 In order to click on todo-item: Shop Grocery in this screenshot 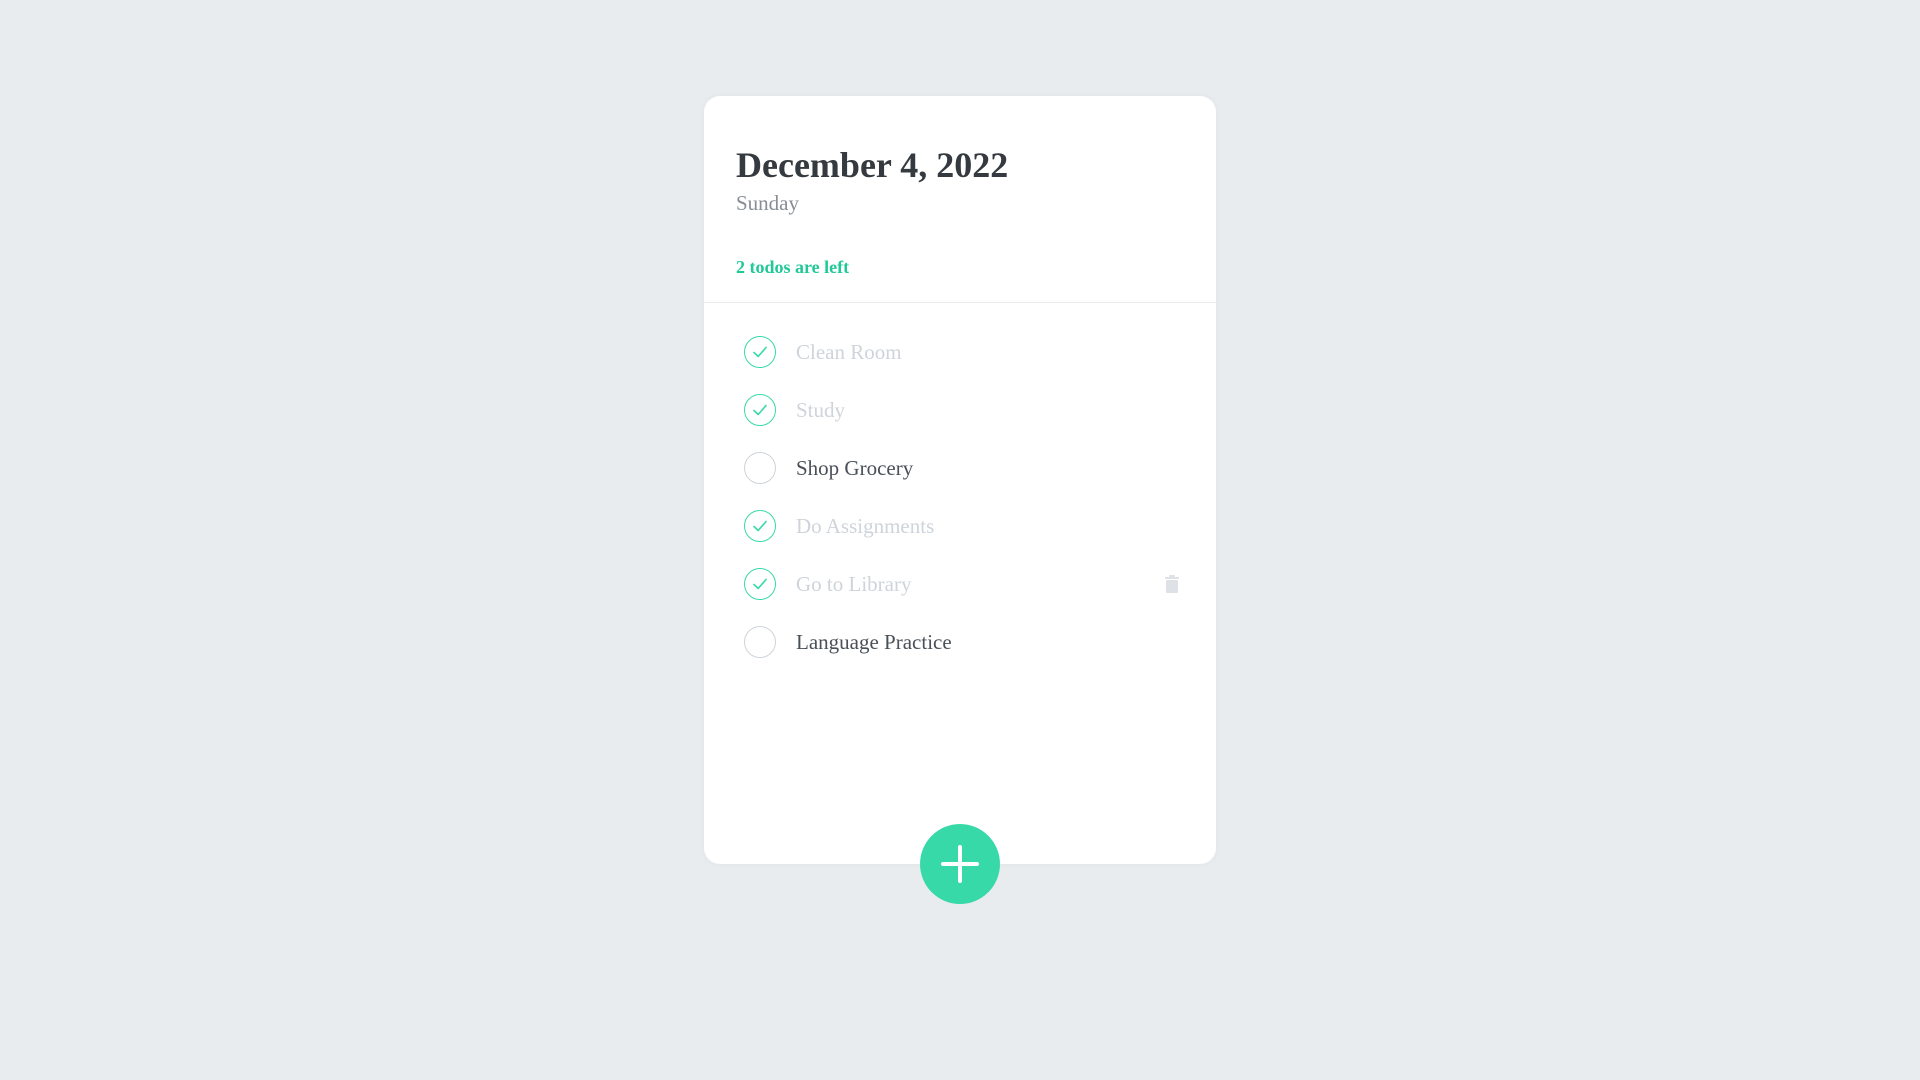, I will do `click(960, 468)`.